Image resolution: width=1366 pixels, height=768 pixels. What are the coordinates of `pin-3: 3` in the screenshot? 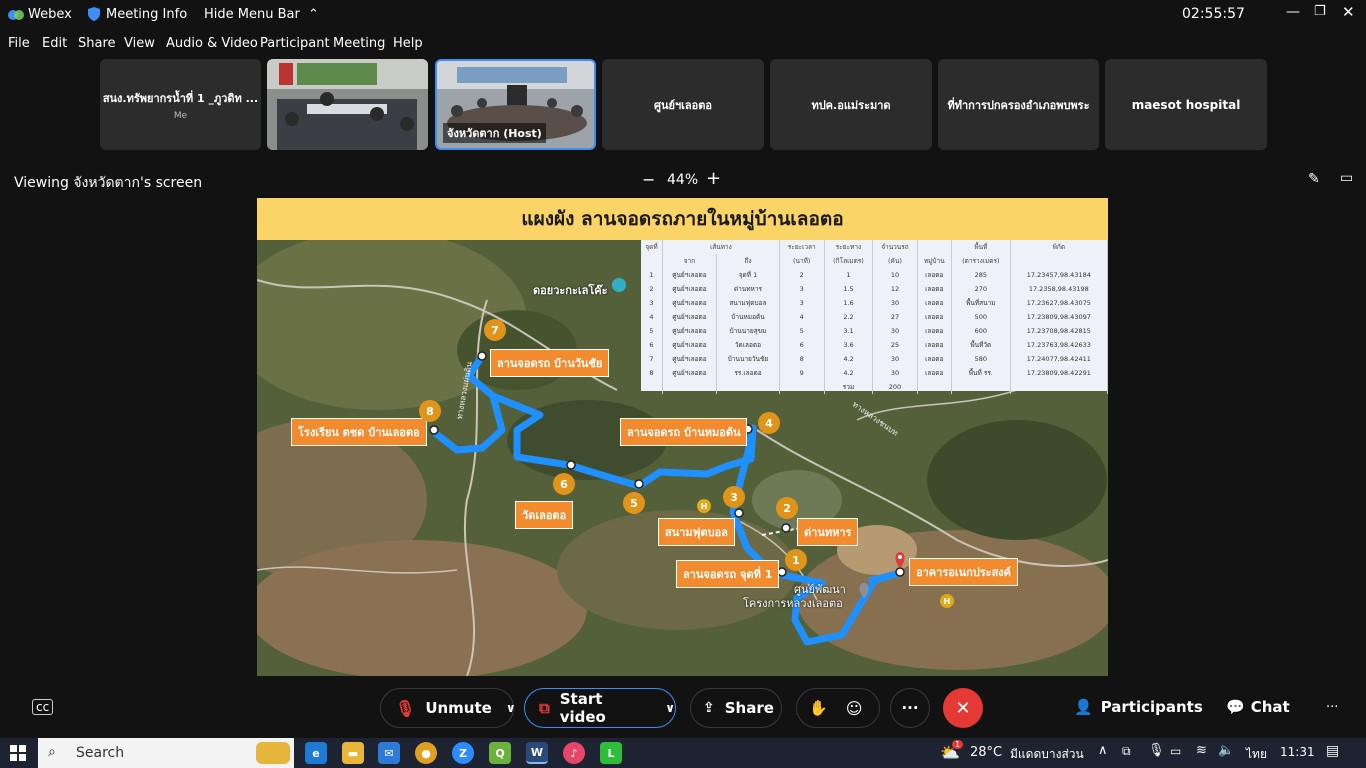 It's located at (734, 497).